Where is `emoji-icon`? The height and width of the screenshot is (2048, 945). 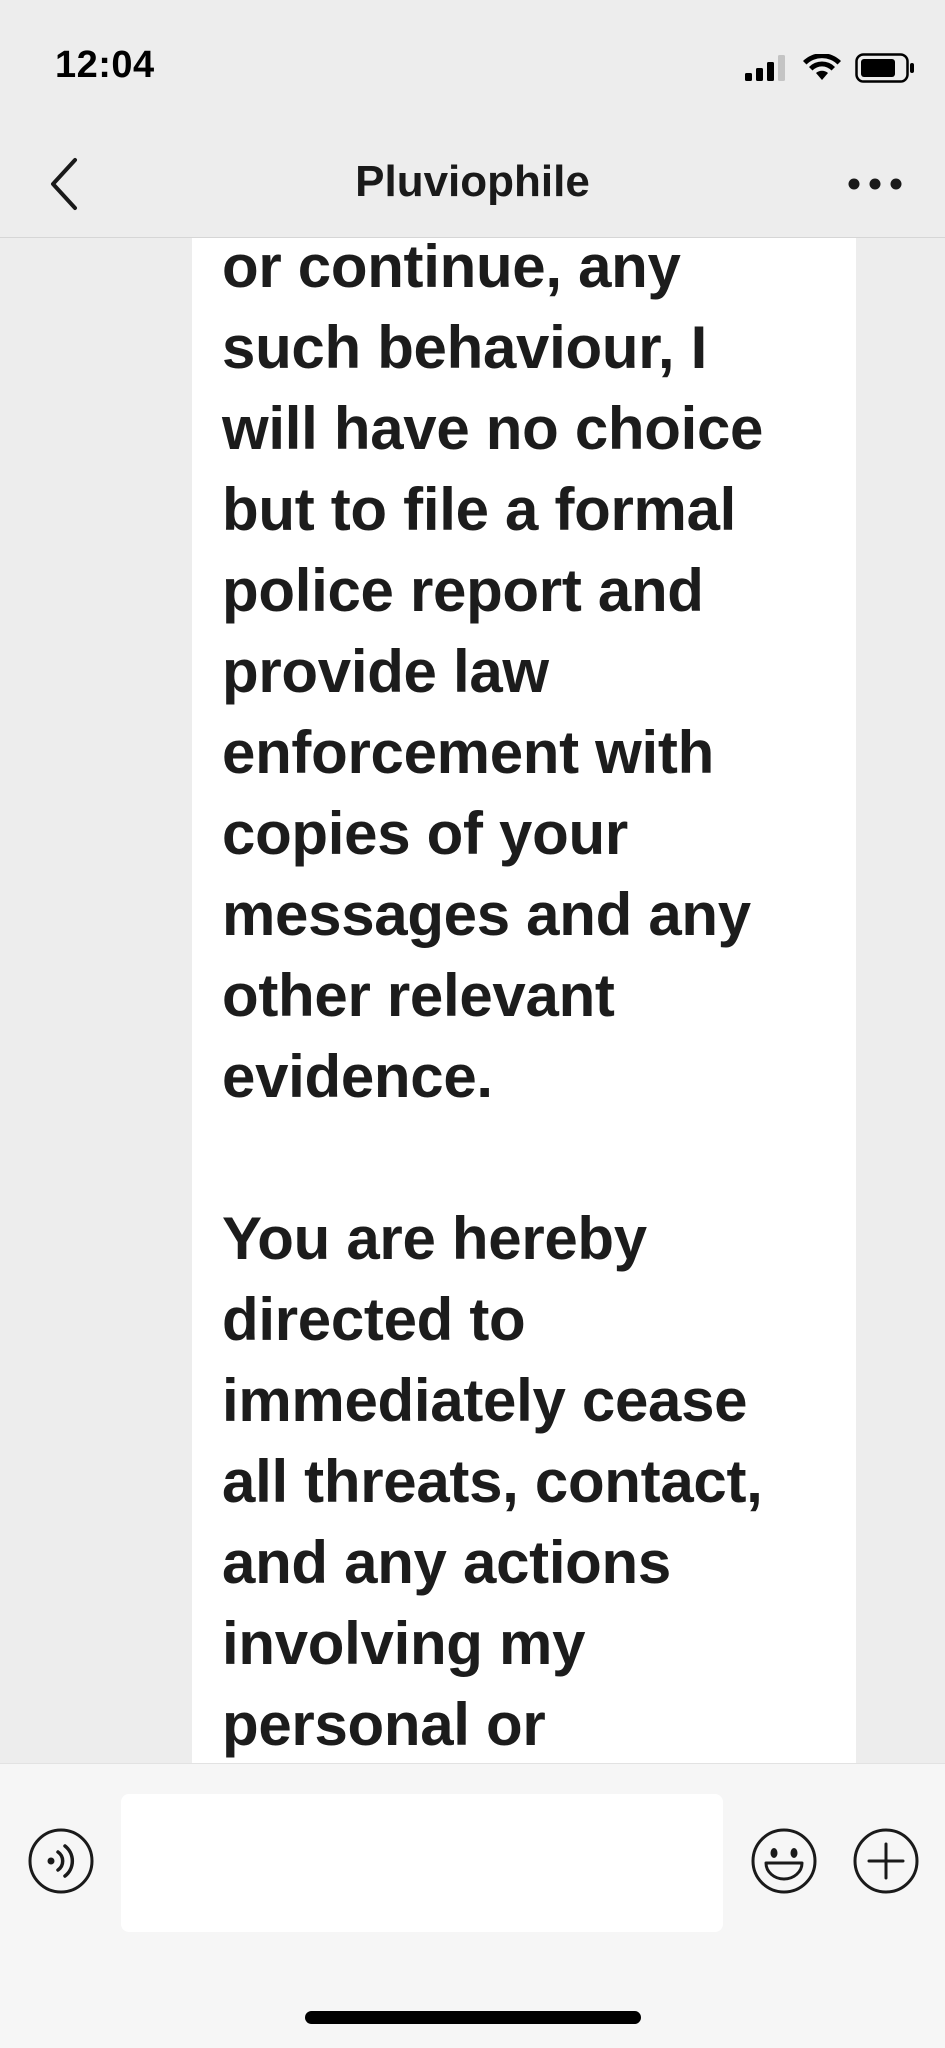 emoji-icon is located at coordinates (784, 1863).